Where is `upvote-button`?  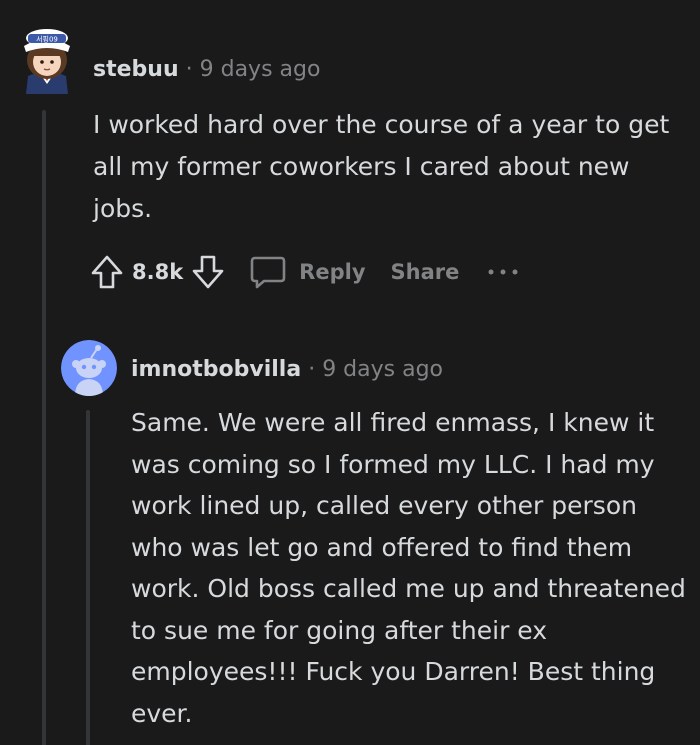 upvote-button is located at coordinates (107, 272).